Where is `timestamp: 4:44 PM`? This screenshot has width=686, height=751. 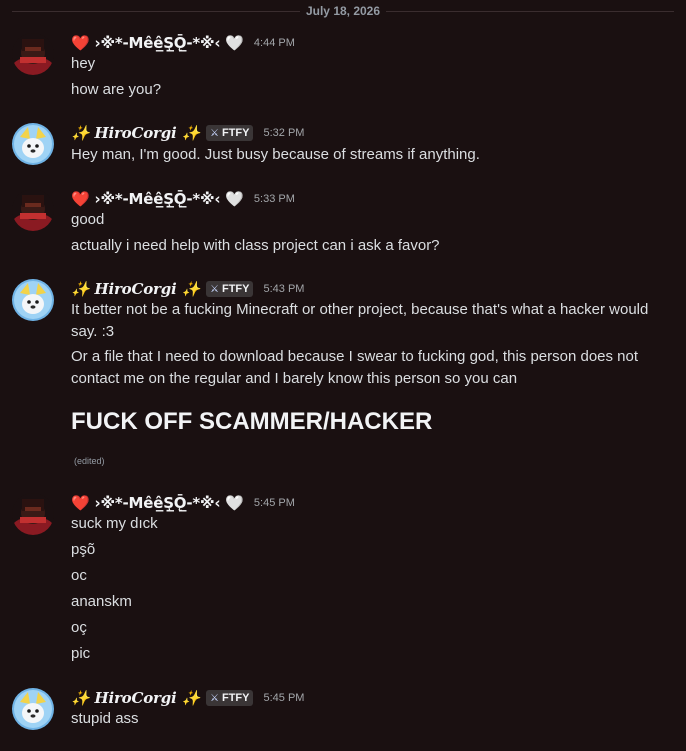 timestamp: 4:44 PM is located at coordinates (274, 43).